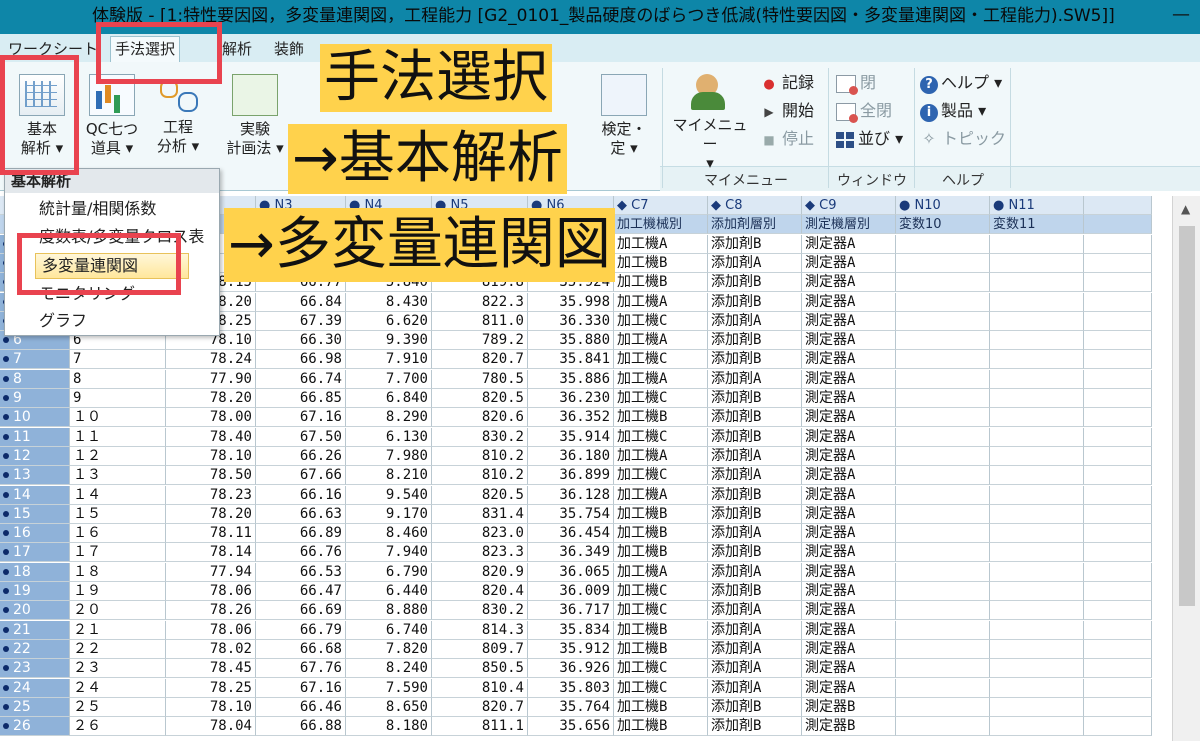 The image size is (1200, 741). I want to click on process-analysis-button: 工程 分析 ▾, so click(178, 115).